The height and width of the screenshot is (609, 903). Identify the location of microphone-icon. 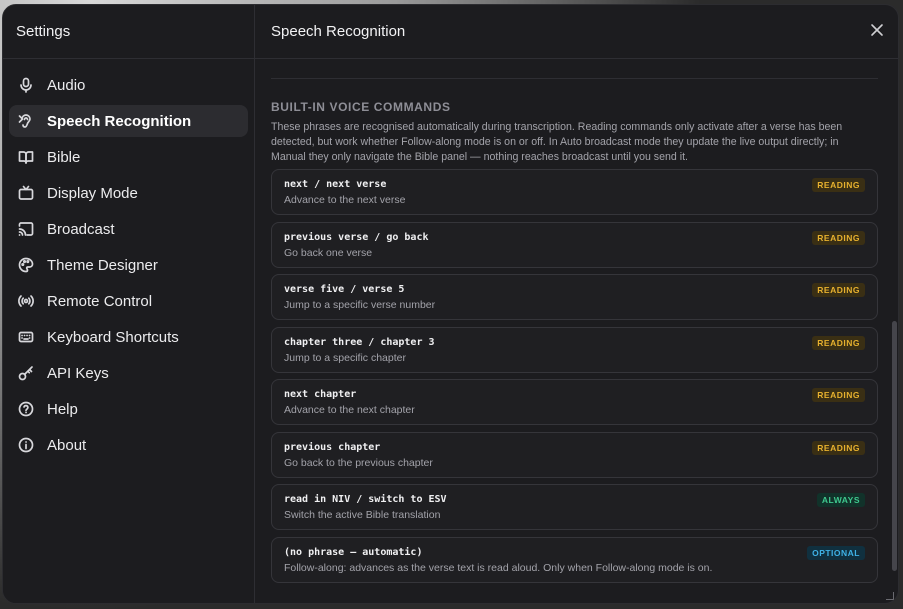
(26, 85).